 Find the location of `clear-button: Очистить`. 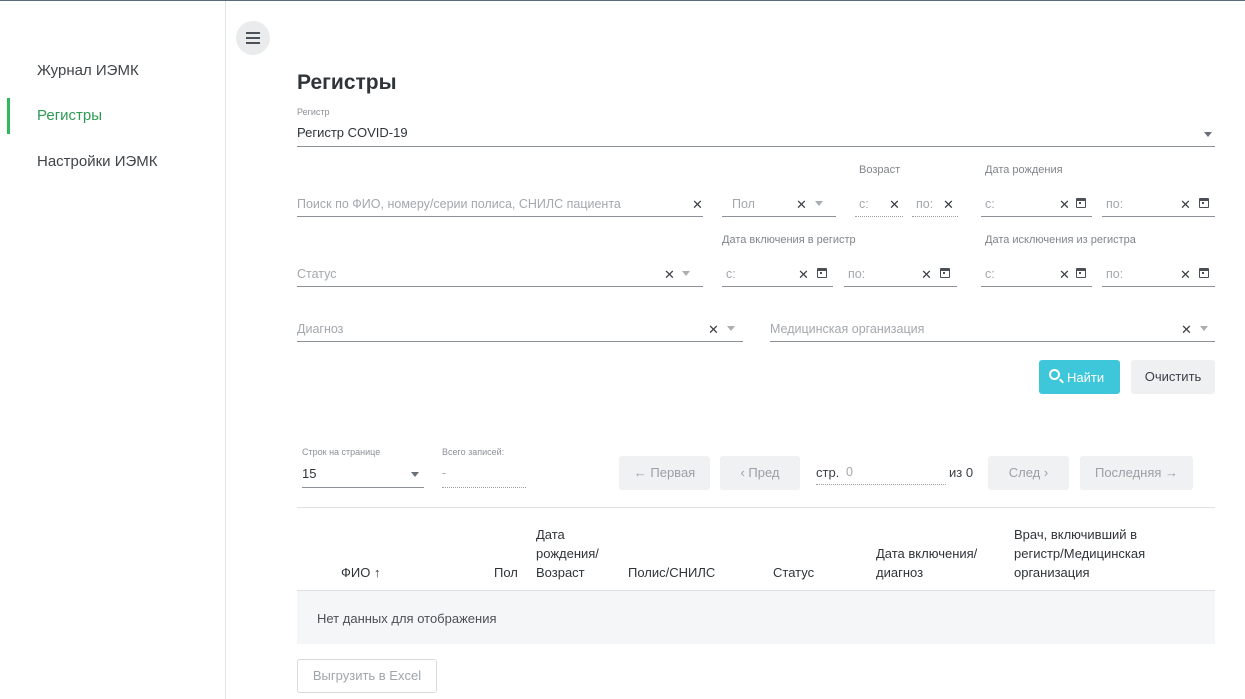

clear-button: Очистить is located at coordinates (1173, 377).